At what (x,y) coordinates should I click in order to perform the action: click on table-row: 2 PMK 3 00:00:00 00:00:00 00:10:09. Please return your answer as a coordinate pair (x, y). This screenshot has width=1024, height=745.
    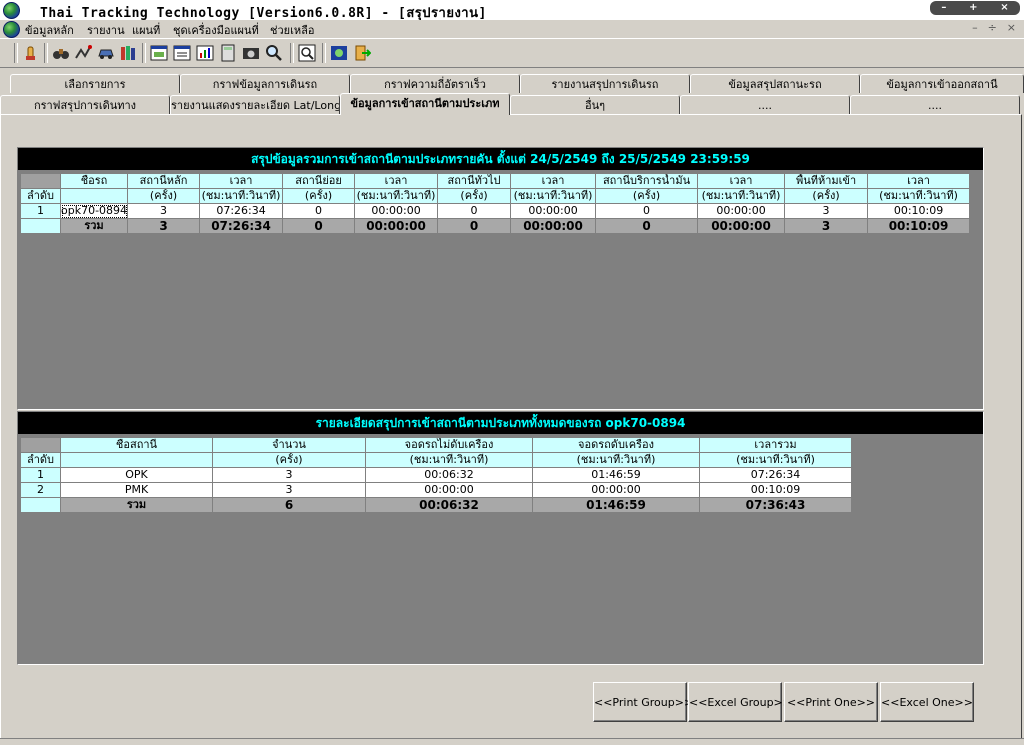
    Looking at the image, I should click on (436, 490).